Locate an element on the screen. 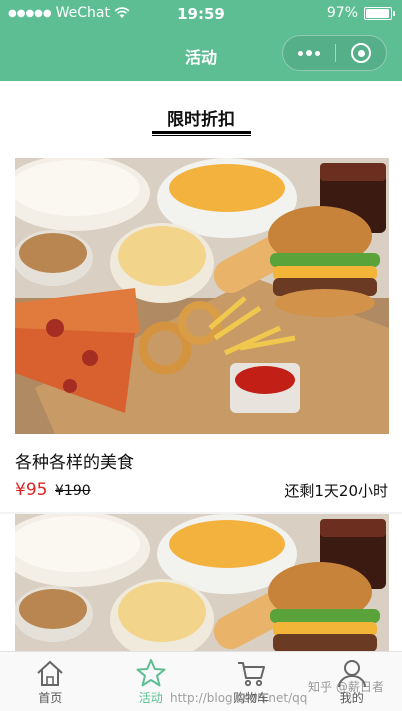 The width and height of the screenshot is (402, 711). section-title: 限时折扣 is located at coordinates (201, 120).